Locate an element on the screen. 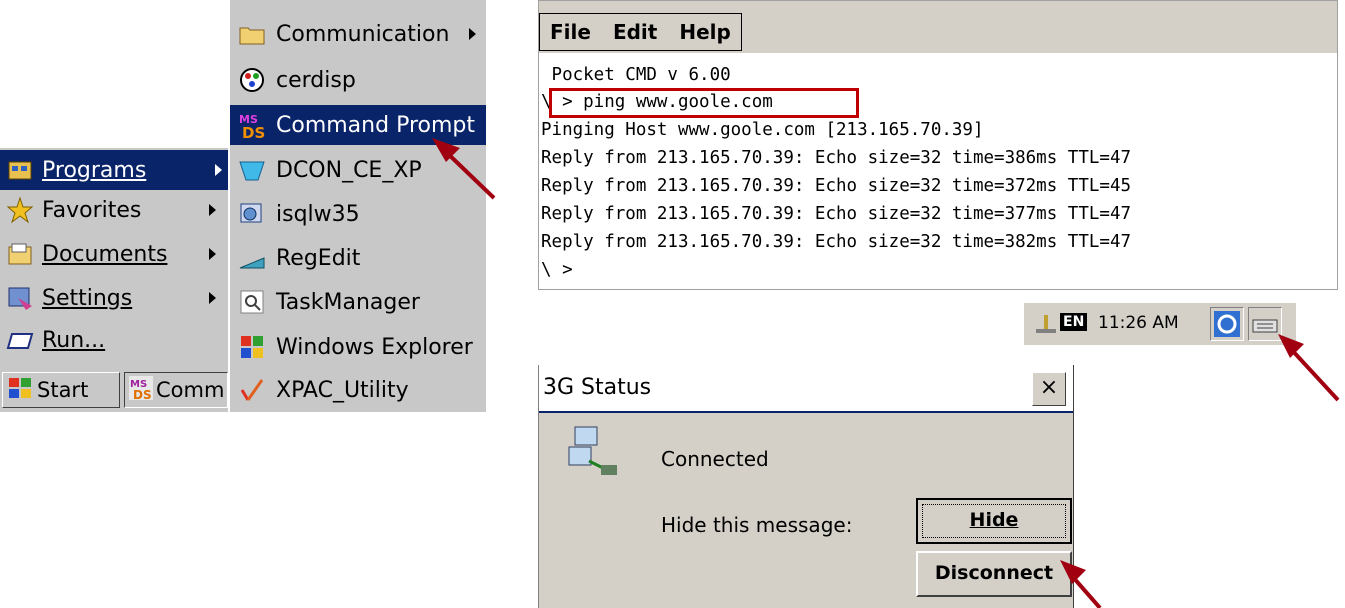 The width and height of the screenshot is (1345, 608). folder-icon is located at coordinates (252, 34).